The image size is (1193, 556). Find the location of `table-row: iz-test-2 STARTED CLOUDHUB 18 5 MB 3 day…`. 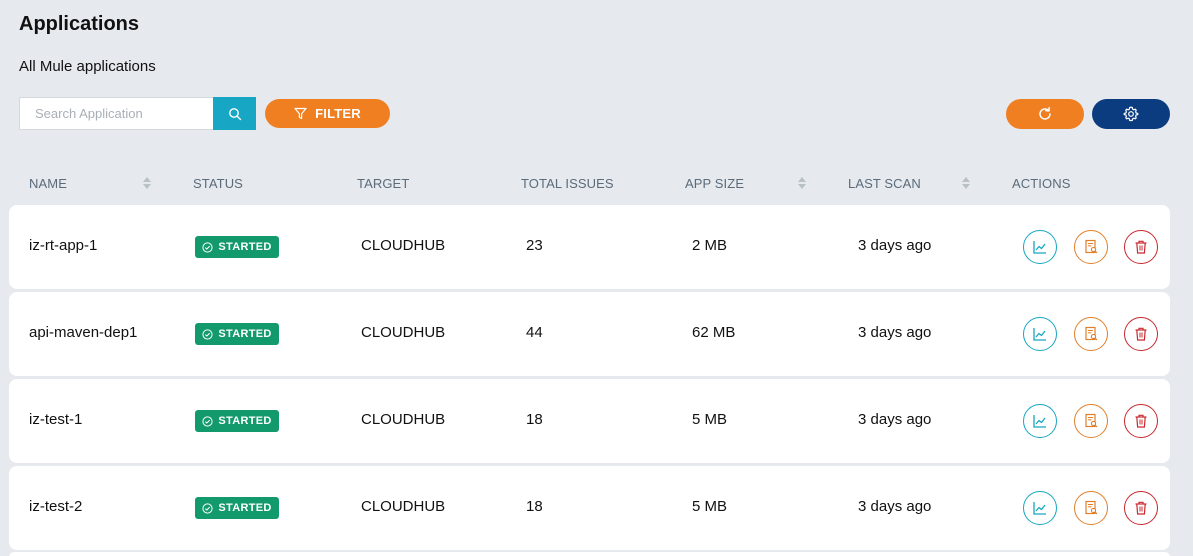

table-row: iz-test-2 STARTED CLOUDHUB 18 5 MB 3 day… is located at coordinates (589, 508).